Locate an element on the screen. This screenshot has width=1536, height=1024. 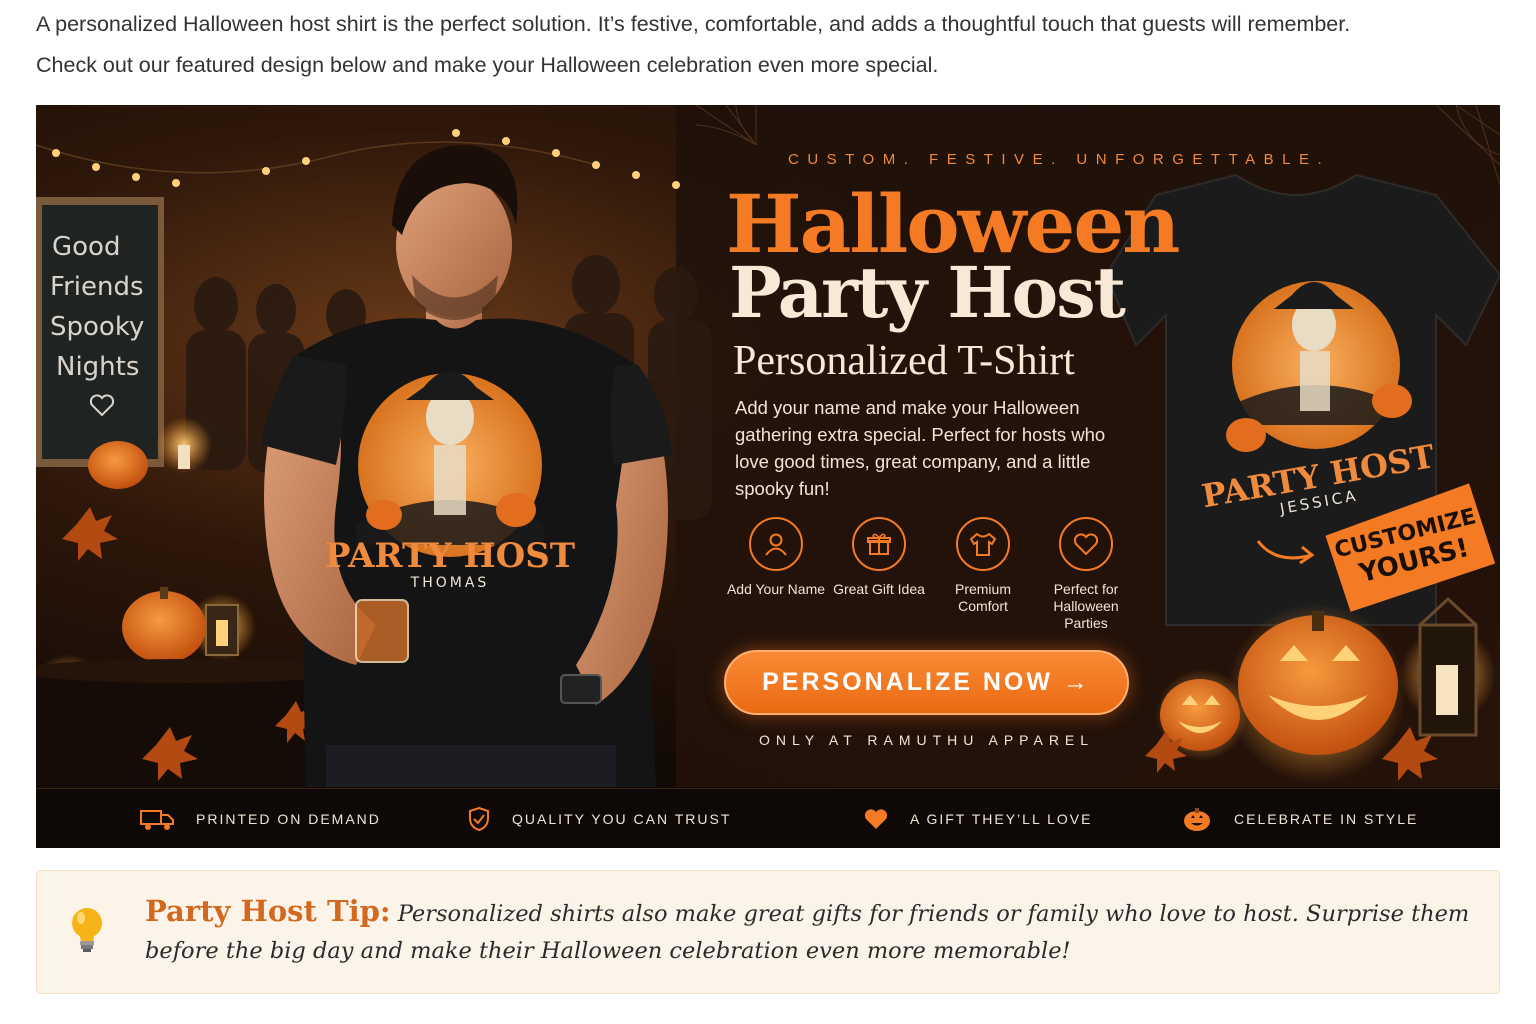
benefit-gift: A GIFT THEY’LL LOVE is located at coordinates (978, 818).